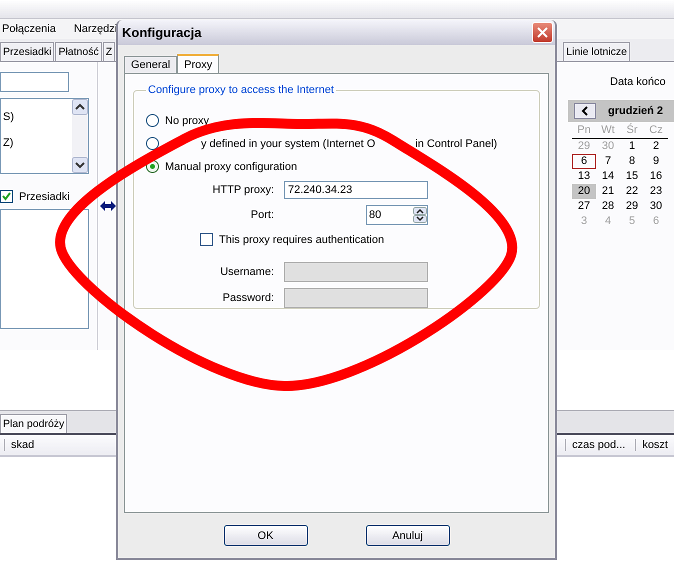  Describe the element at coordinates (656, 206) in the screenshot. I see `calendar-day: 30` at that location.